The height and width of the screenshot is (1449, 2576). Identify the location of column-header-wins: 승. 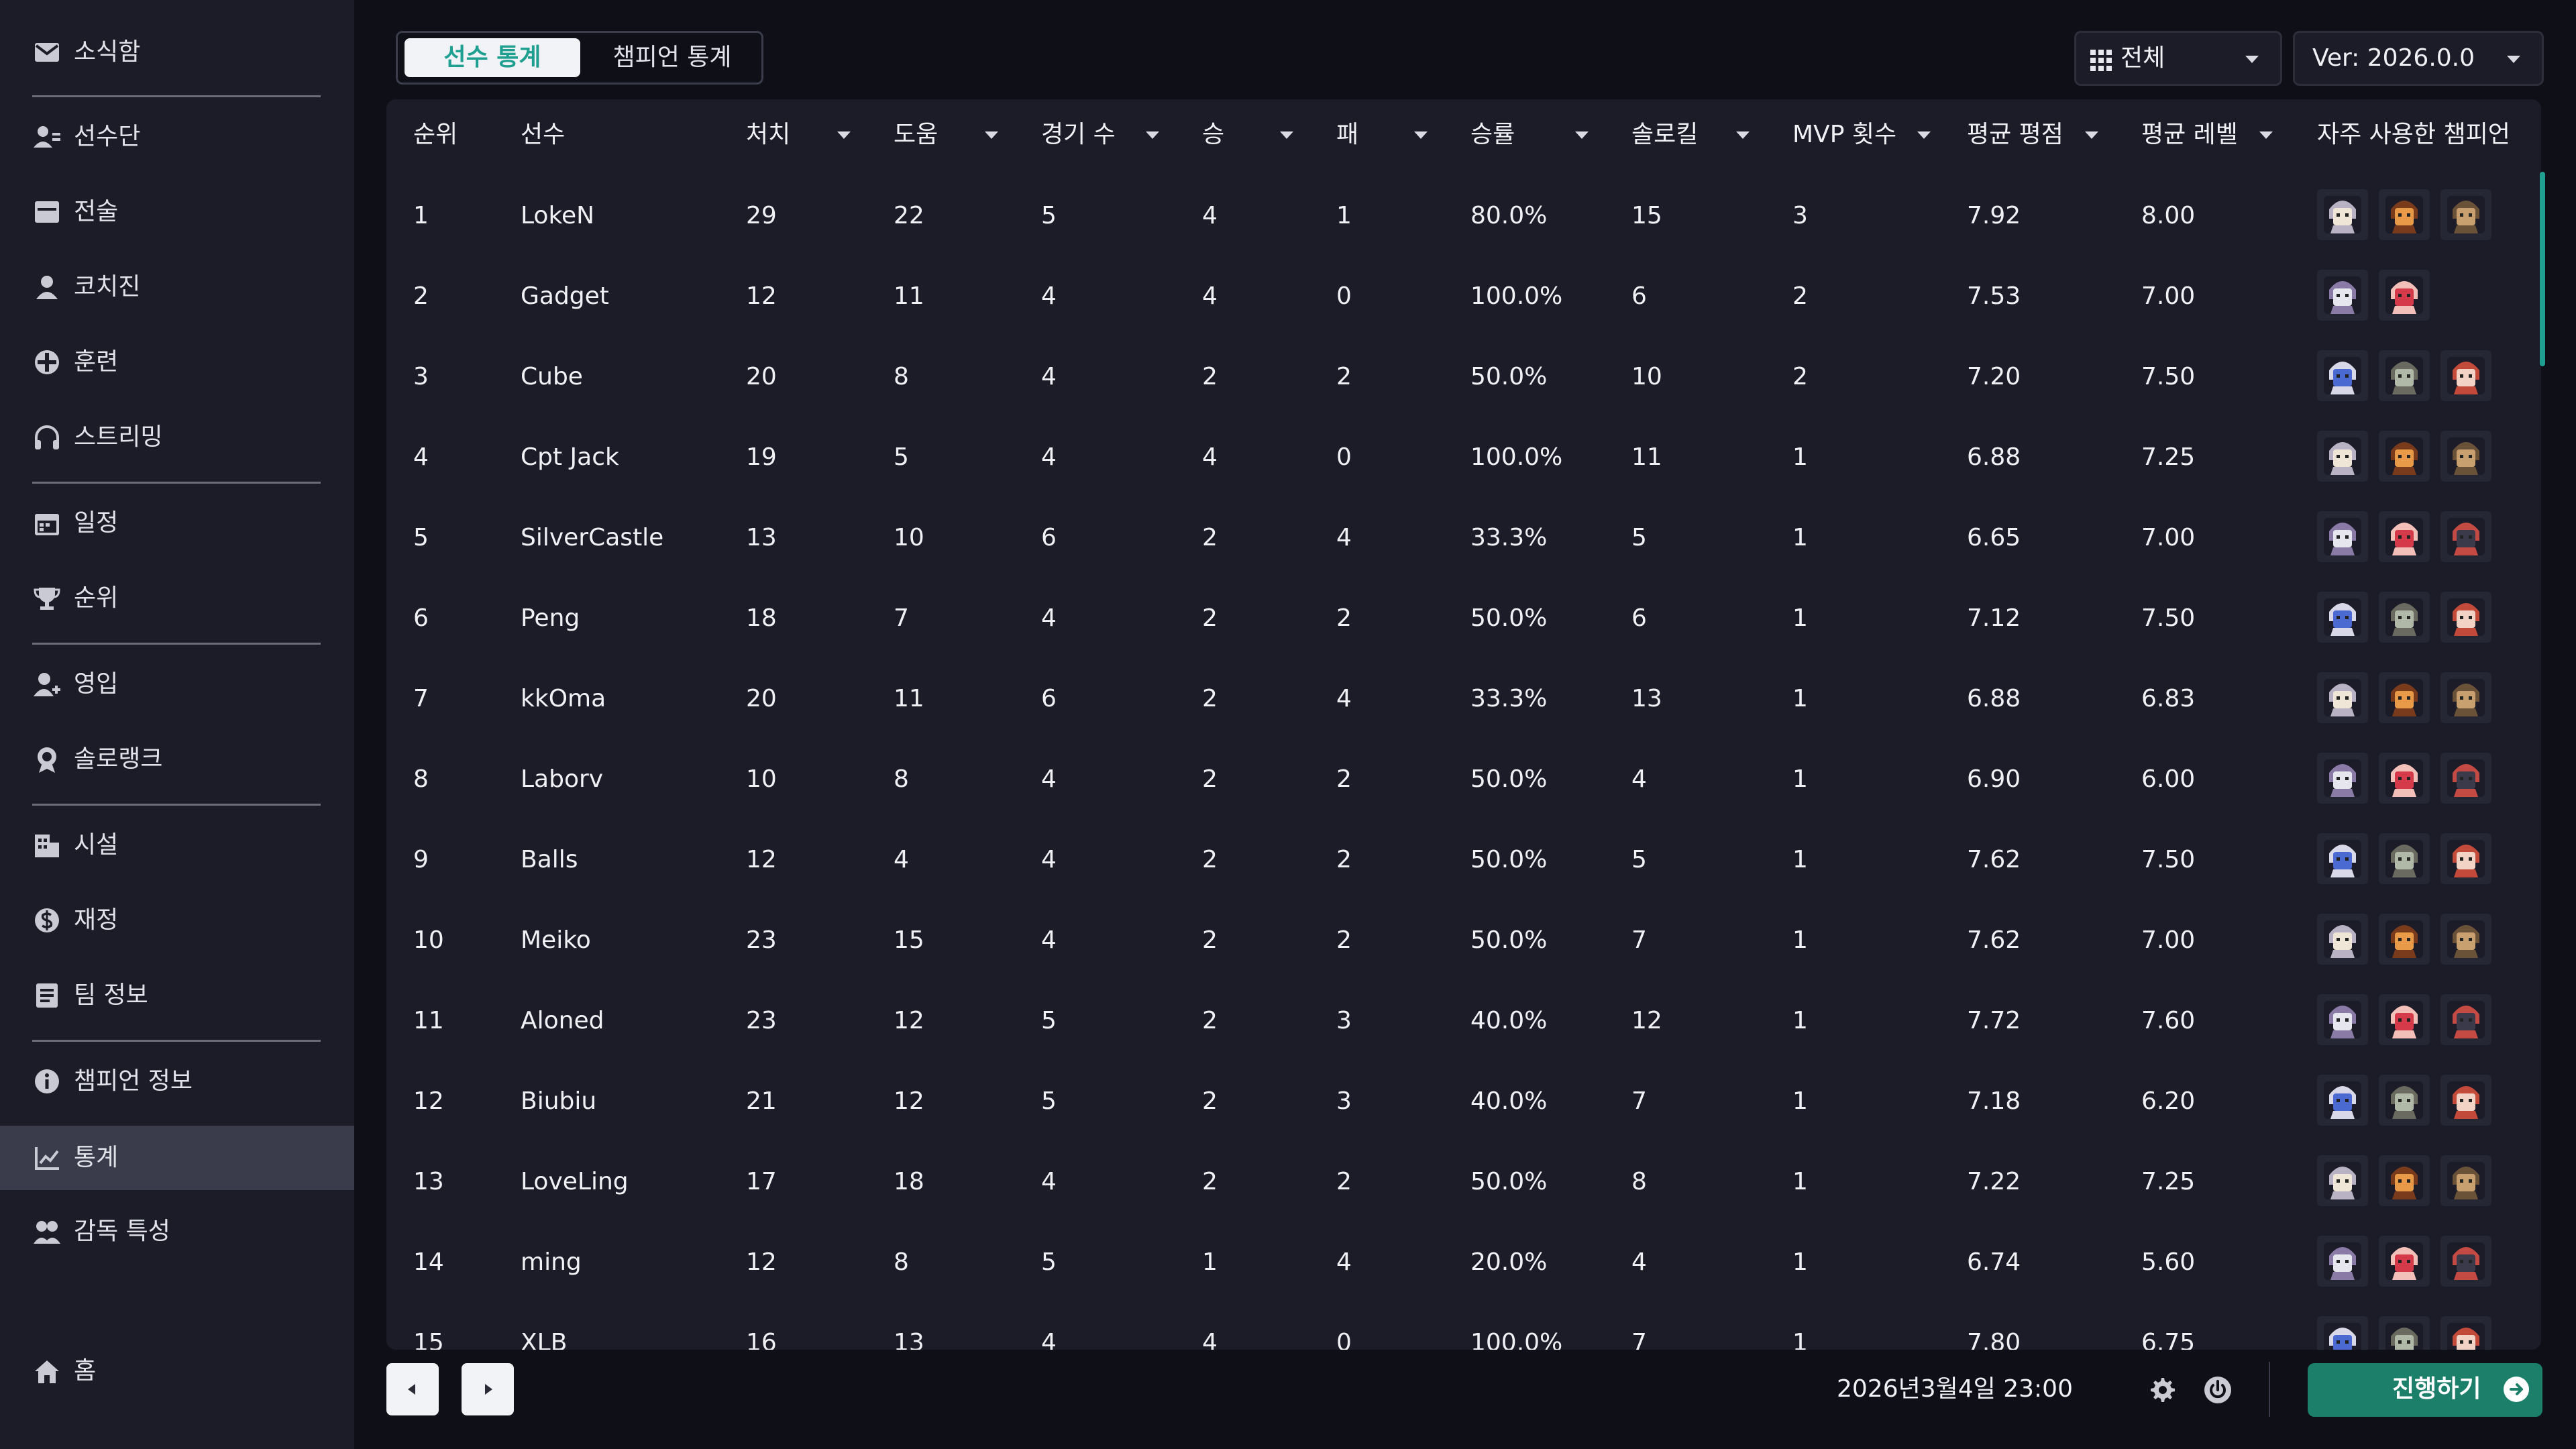
(1213, 136).